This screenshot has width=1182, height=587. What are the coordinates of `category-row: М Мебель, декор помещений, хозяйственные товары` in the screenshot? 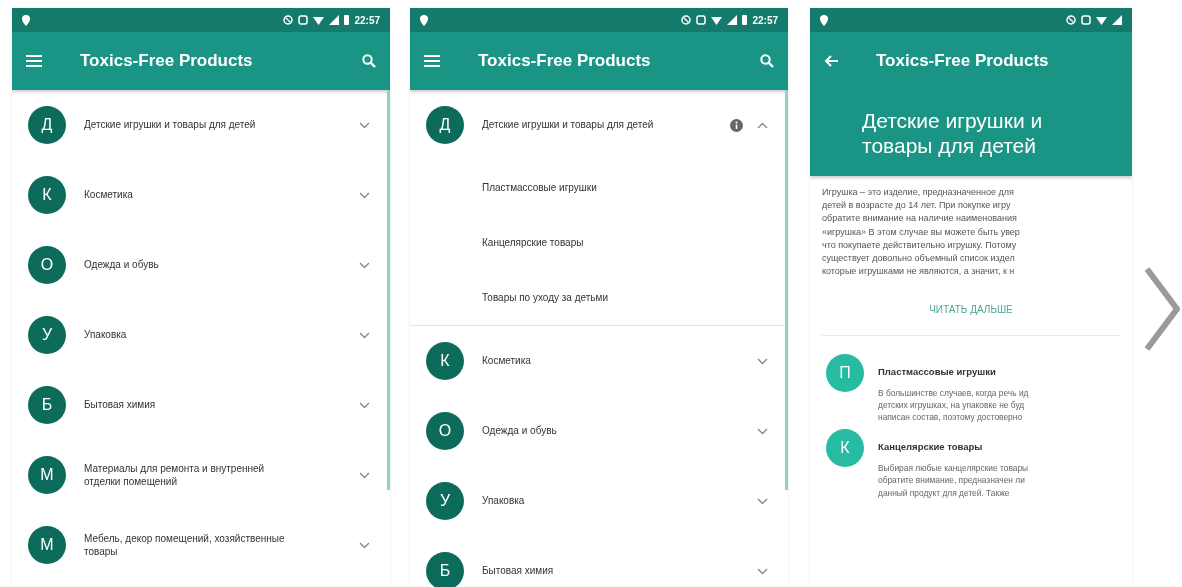 It's located at (201, 545).